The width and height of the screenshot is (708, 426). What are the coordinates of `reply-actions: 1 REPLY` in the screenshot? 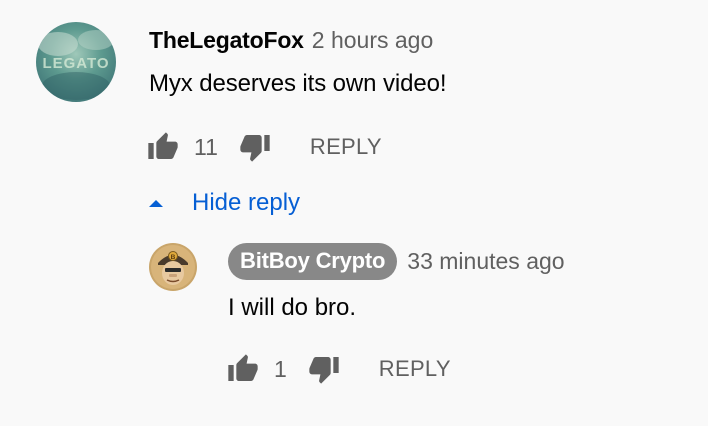 It's located at (338, 369).